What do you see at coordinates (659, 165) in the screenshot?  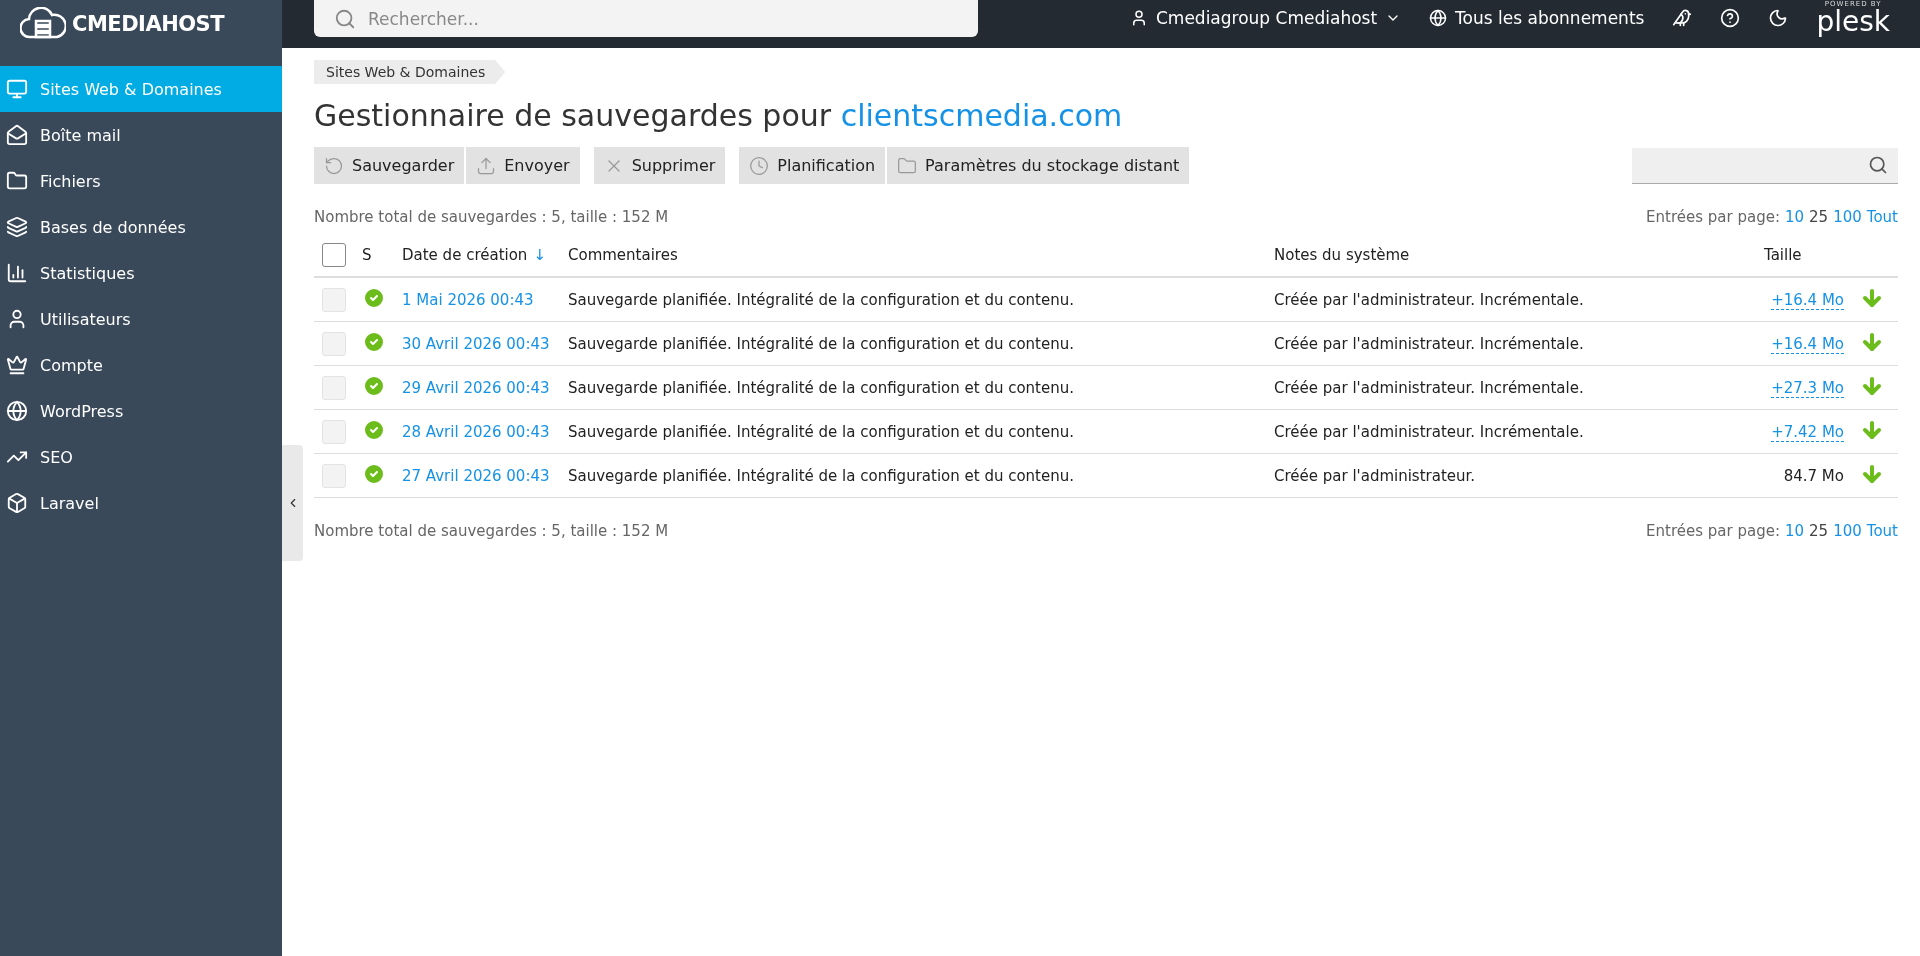 I see `toolbar-button: Supprimer` at bounding box center [659, 165].